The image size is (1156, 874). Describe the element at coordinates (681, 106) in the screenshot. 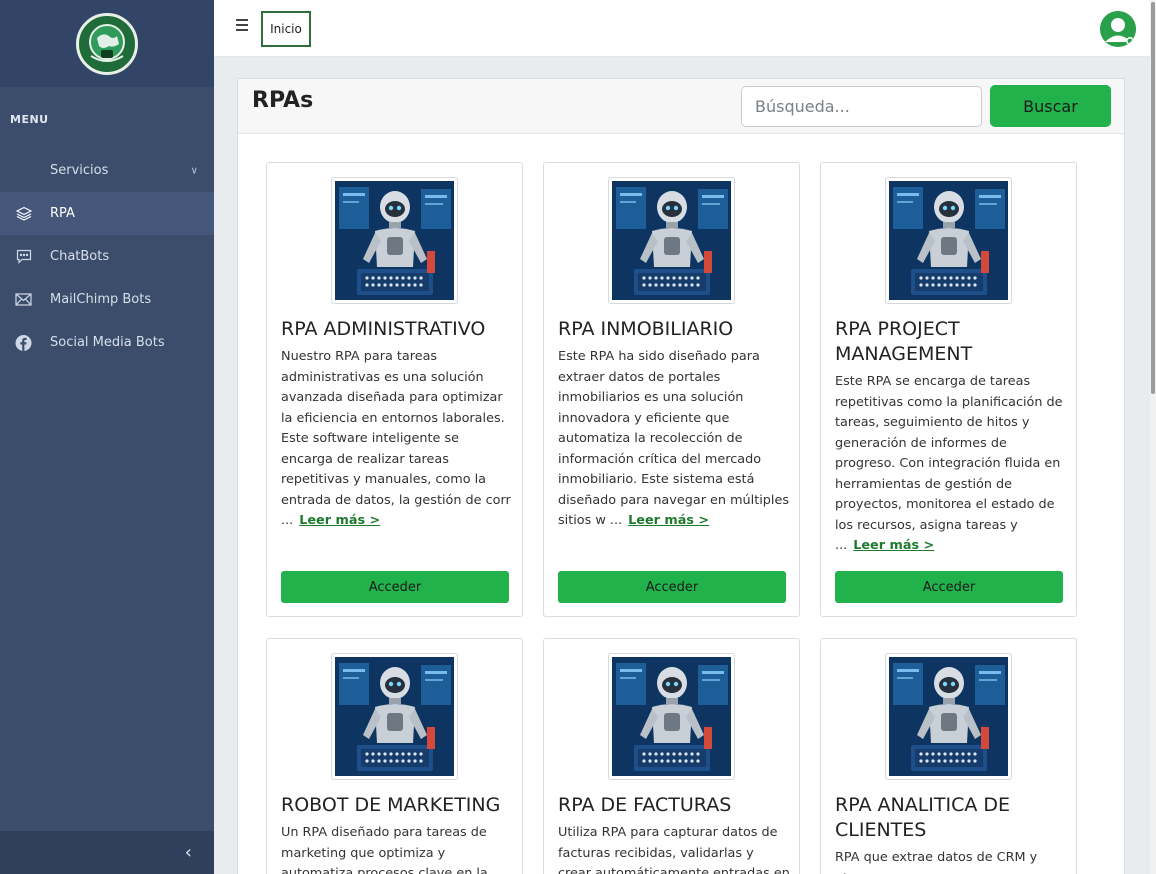

I see `panel-header: RPAs Buscar` at that location.